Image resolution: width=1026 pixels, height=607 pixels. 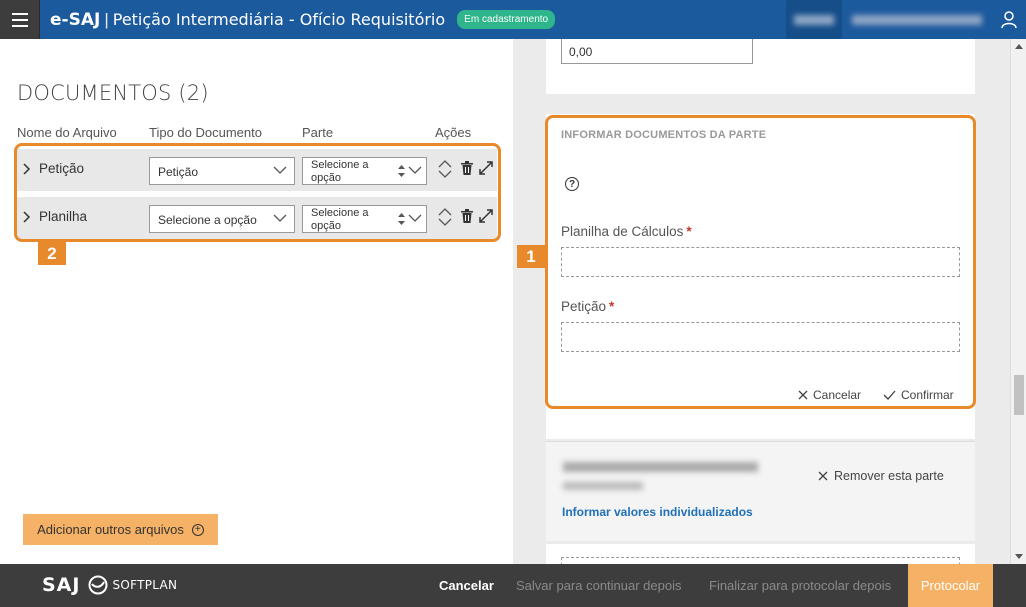 I want to click on footer-logo: SAJ SOFTPLAN, so click(x=109, y=585).